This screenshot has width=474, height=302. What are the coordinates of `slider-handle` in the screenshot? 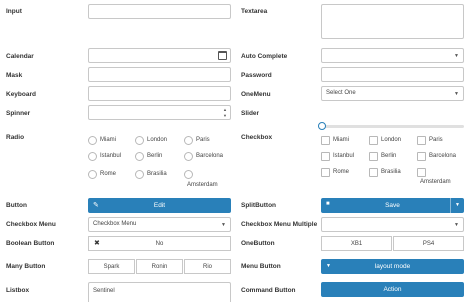 It's located at (322, 126).